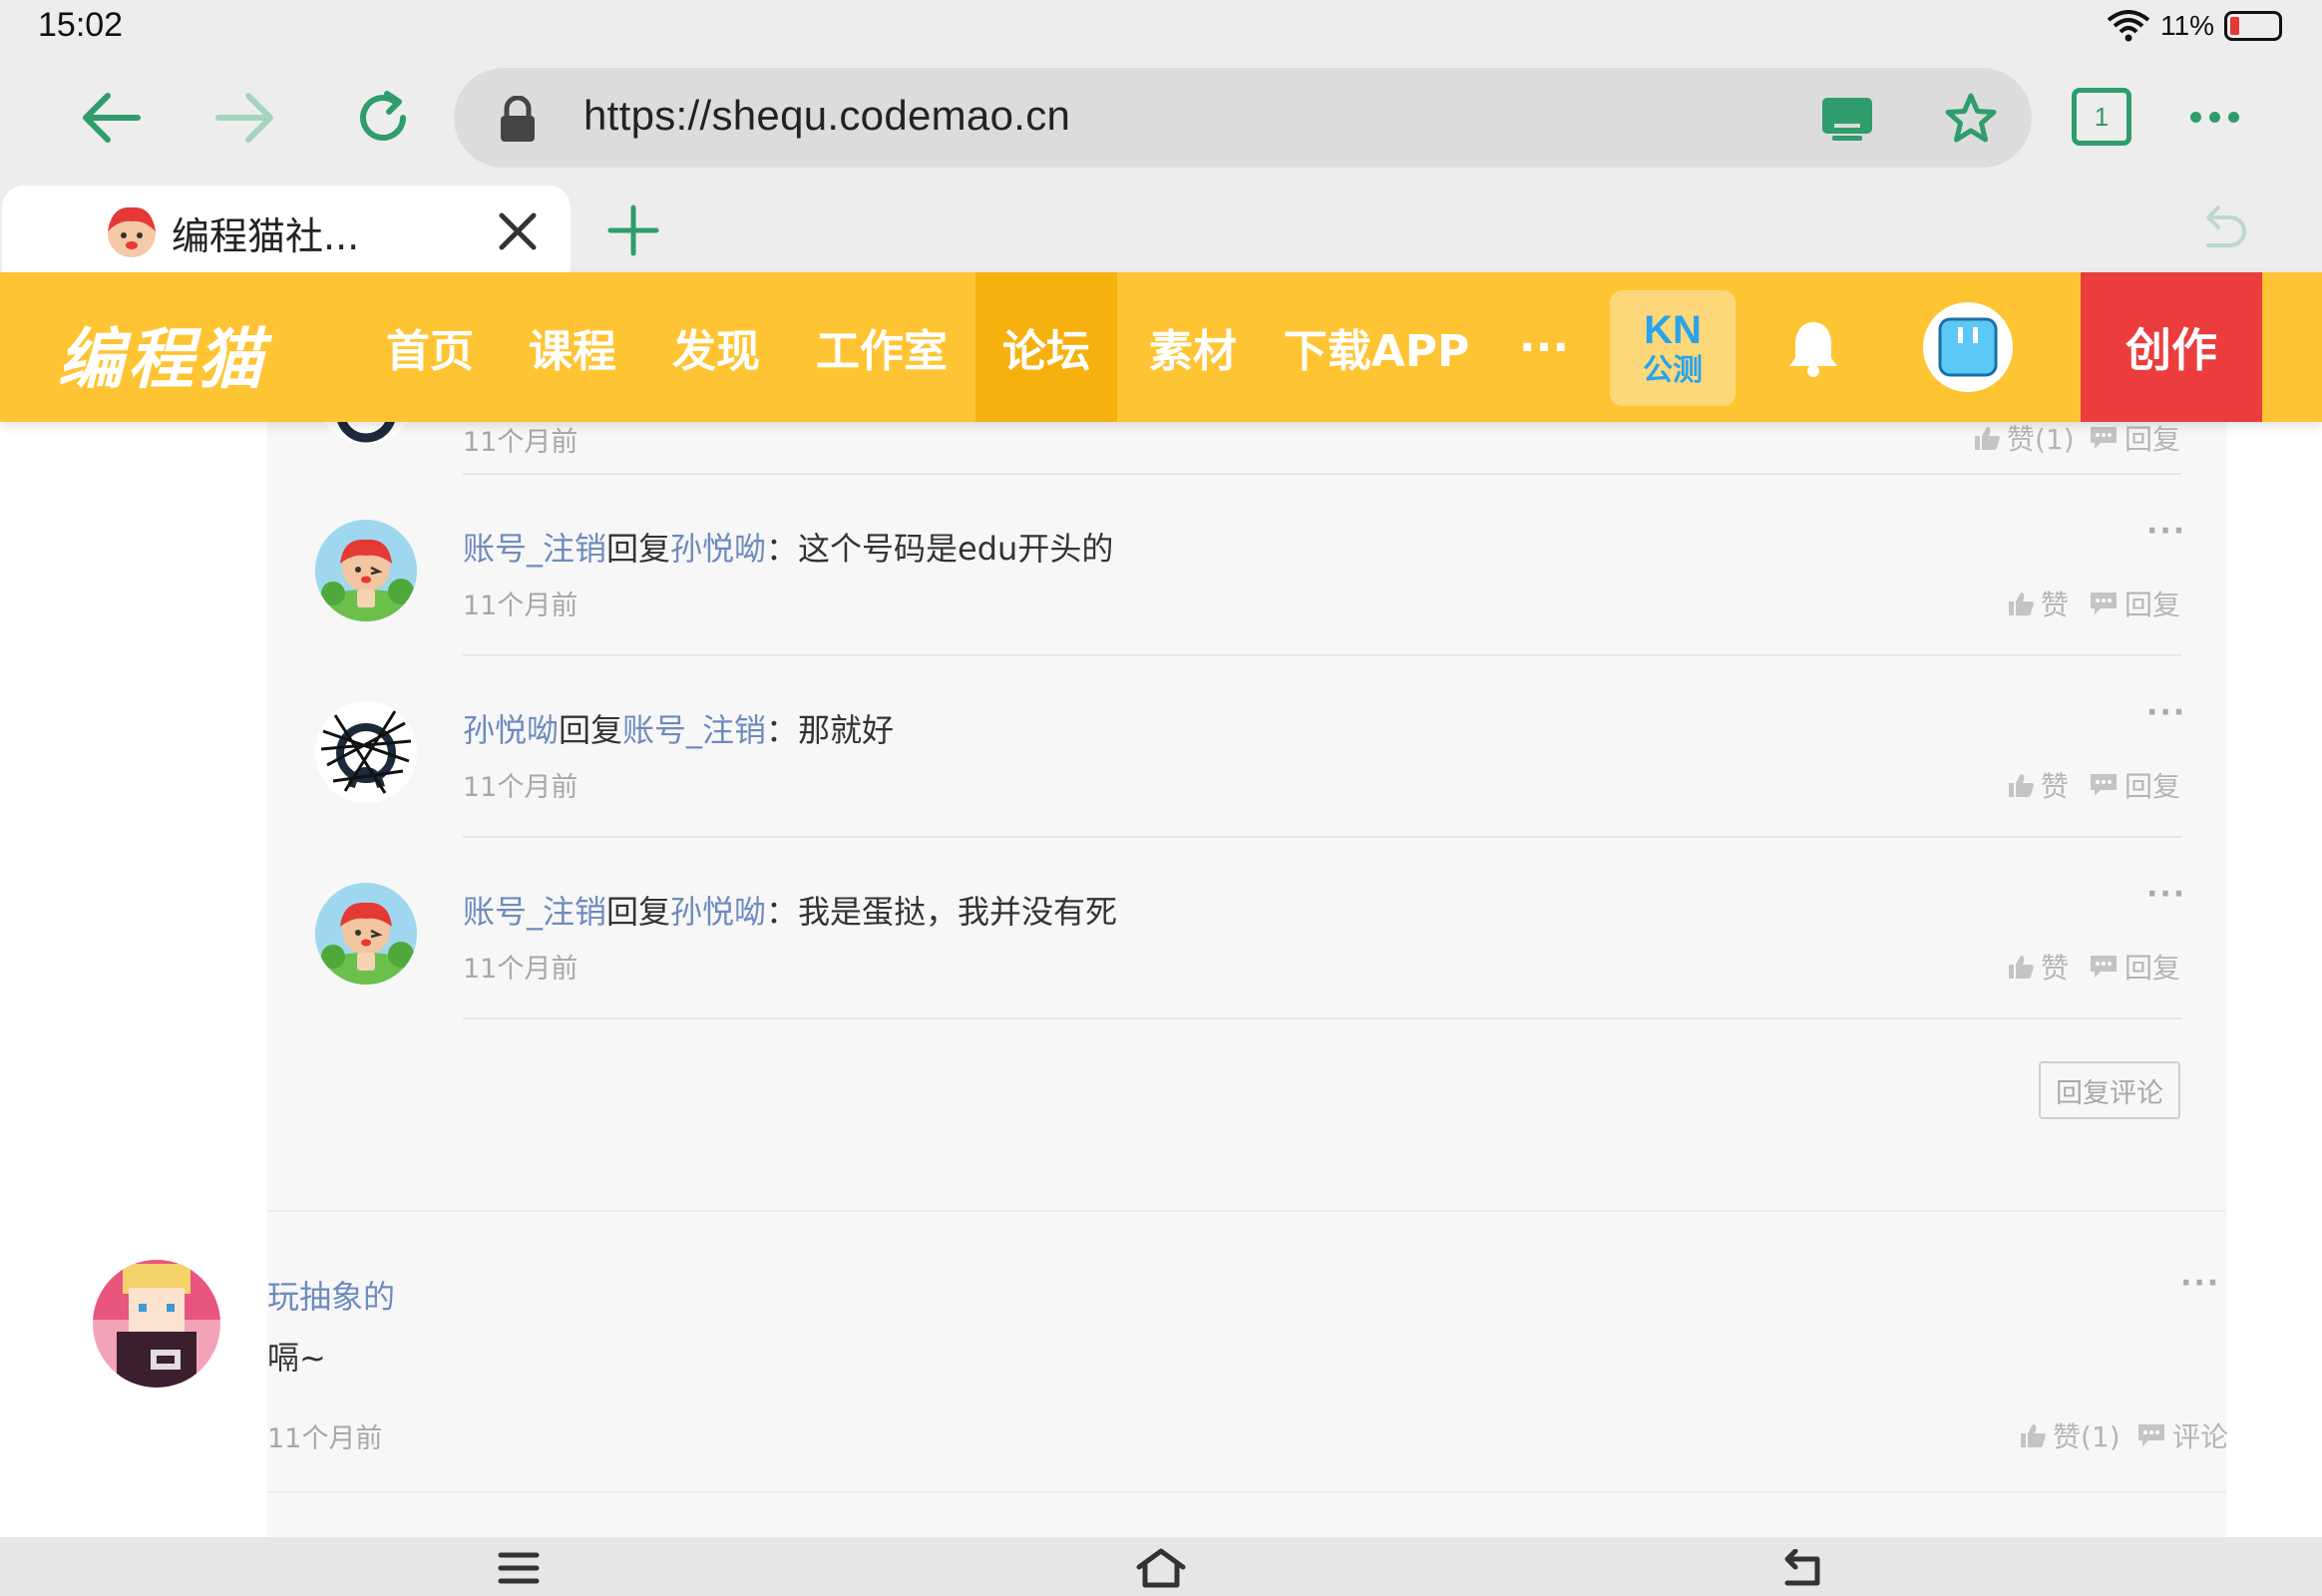 Image resolution: width=2322 pixels, height=1596 pixels. I want to click on url-text: https://shequ.codemao.cn, so click(827, 116).